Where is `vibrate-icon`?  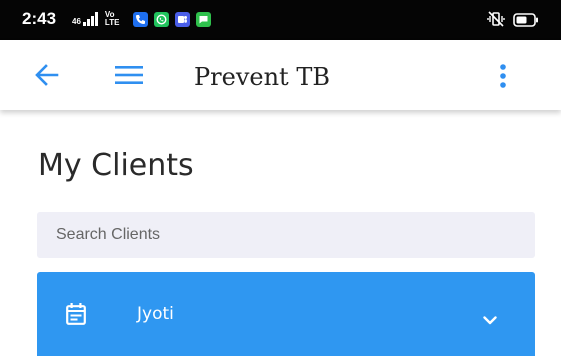 vibrate-icon is located at coordinates (496, 21).